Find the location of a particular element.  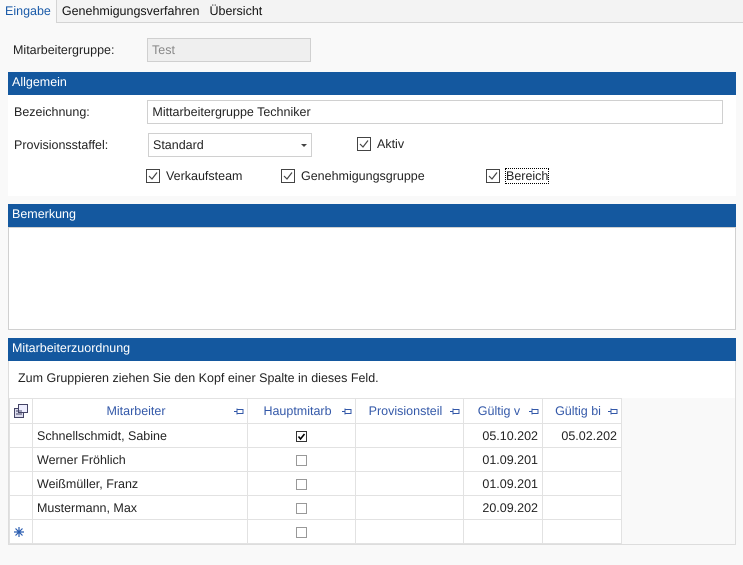

group-panel-hint: Zum Gruppieren ziehen Sie den Kopf einer Spalte in dieses Feld. is located at coordinates (372, 379).